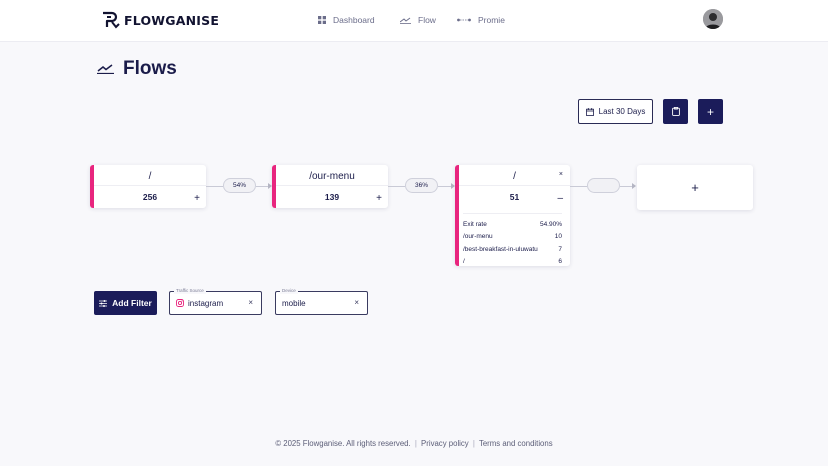  What do you see at coordinates (500, 249) in the screenshot?
I see `detail-label: /best-breakfast-in-uluwatu` at bounding box center [500, 249].